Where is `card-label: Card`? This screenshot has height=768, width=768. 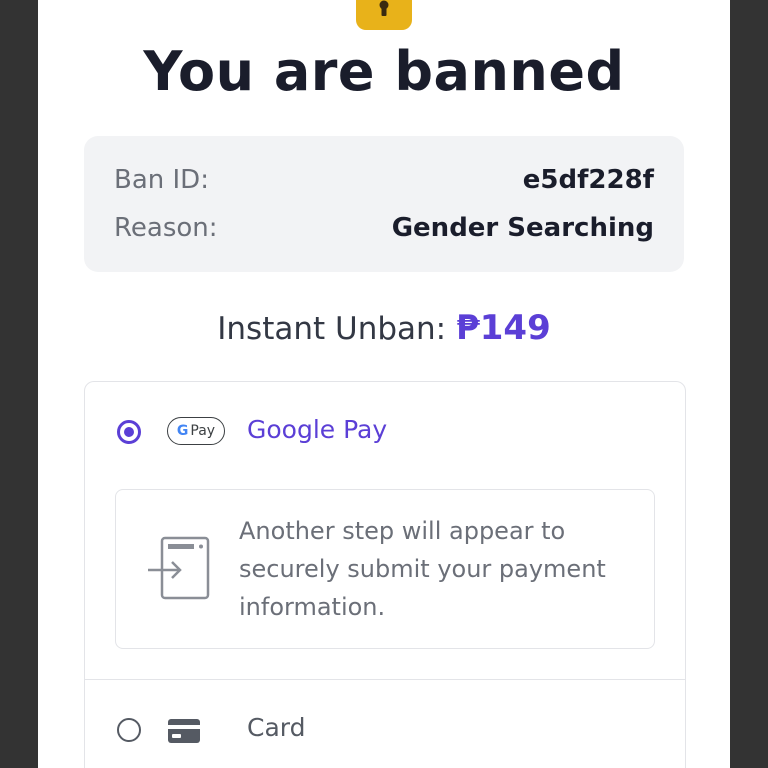
card-label: Card is located at coordinates (276, 727).